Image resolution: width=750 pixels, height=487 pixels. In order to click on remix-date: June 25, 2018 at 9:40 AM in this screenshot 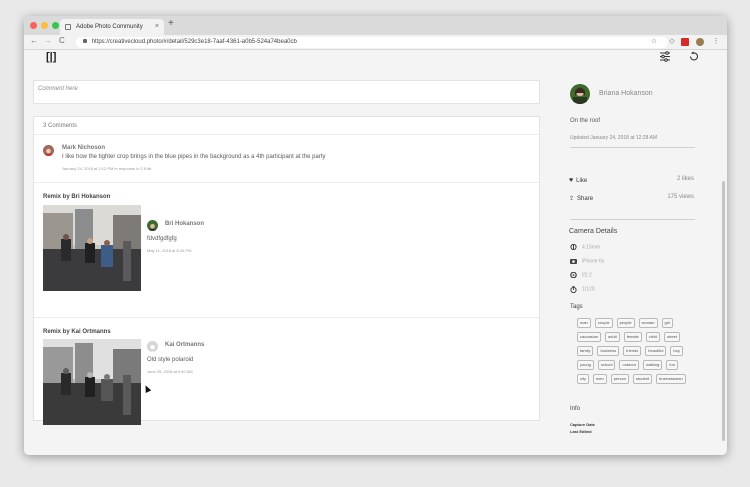, I will do `click(170, 371)`.